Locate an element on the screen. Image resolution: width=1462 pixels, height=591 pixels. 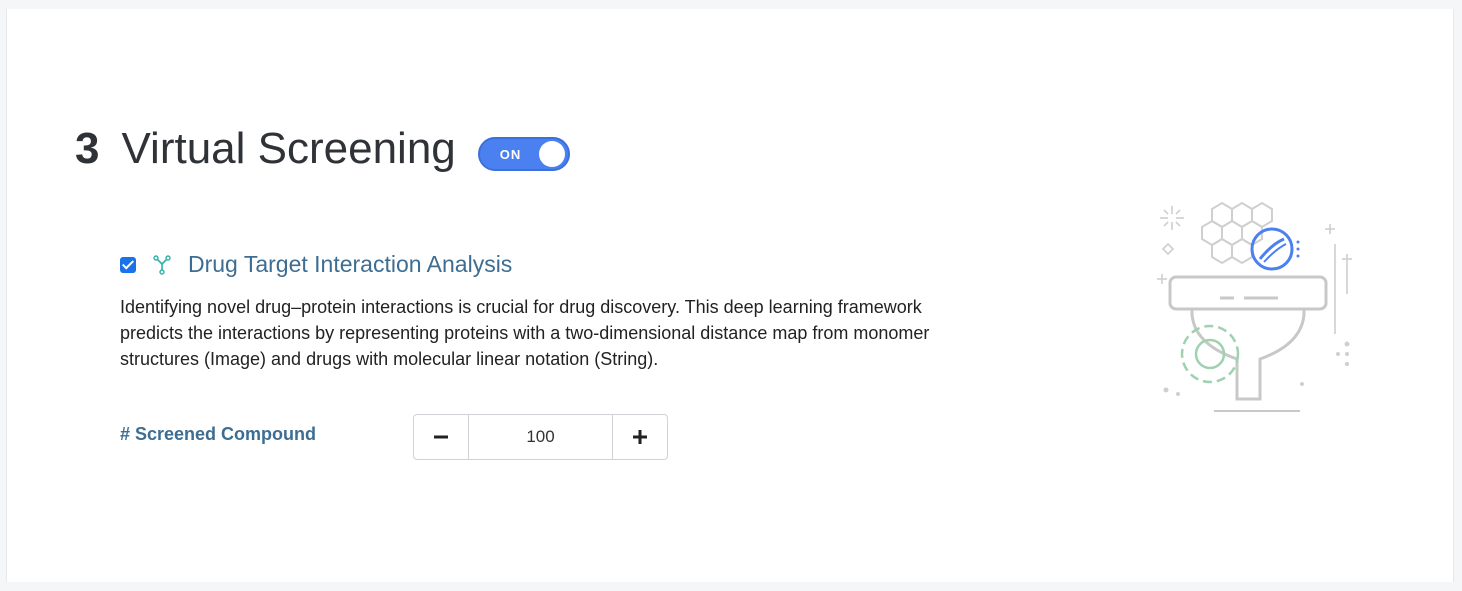
screening-funnel-illustration is located at coordinates (1254, 306).